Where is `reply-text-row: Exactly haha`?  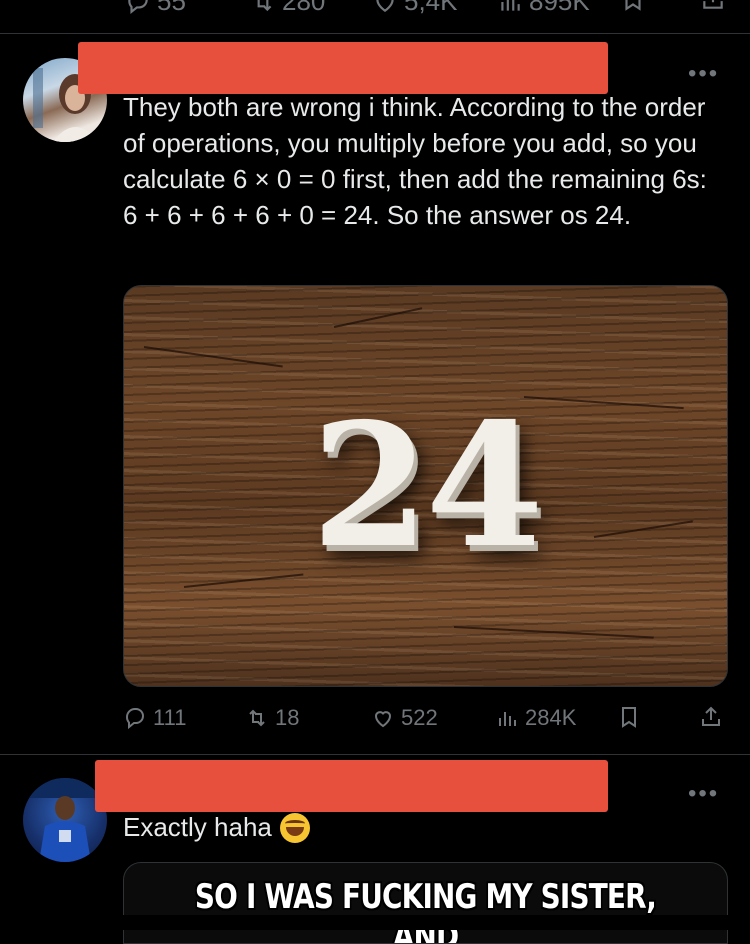 reply-text-row: Exactly haha is located at coordinates (216, 827).